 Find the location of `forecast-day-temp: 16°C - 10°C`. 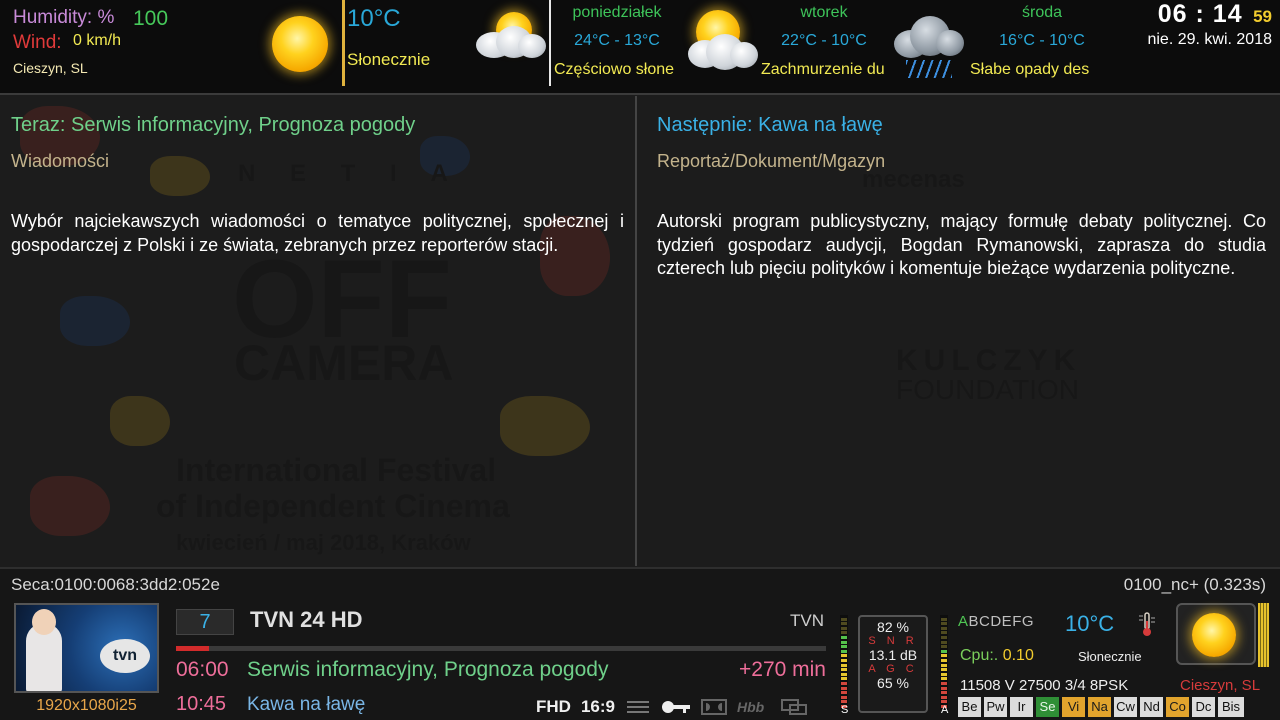

forecast-day-temp: 16°C - 10°C is located at coordinates (1042, 40).